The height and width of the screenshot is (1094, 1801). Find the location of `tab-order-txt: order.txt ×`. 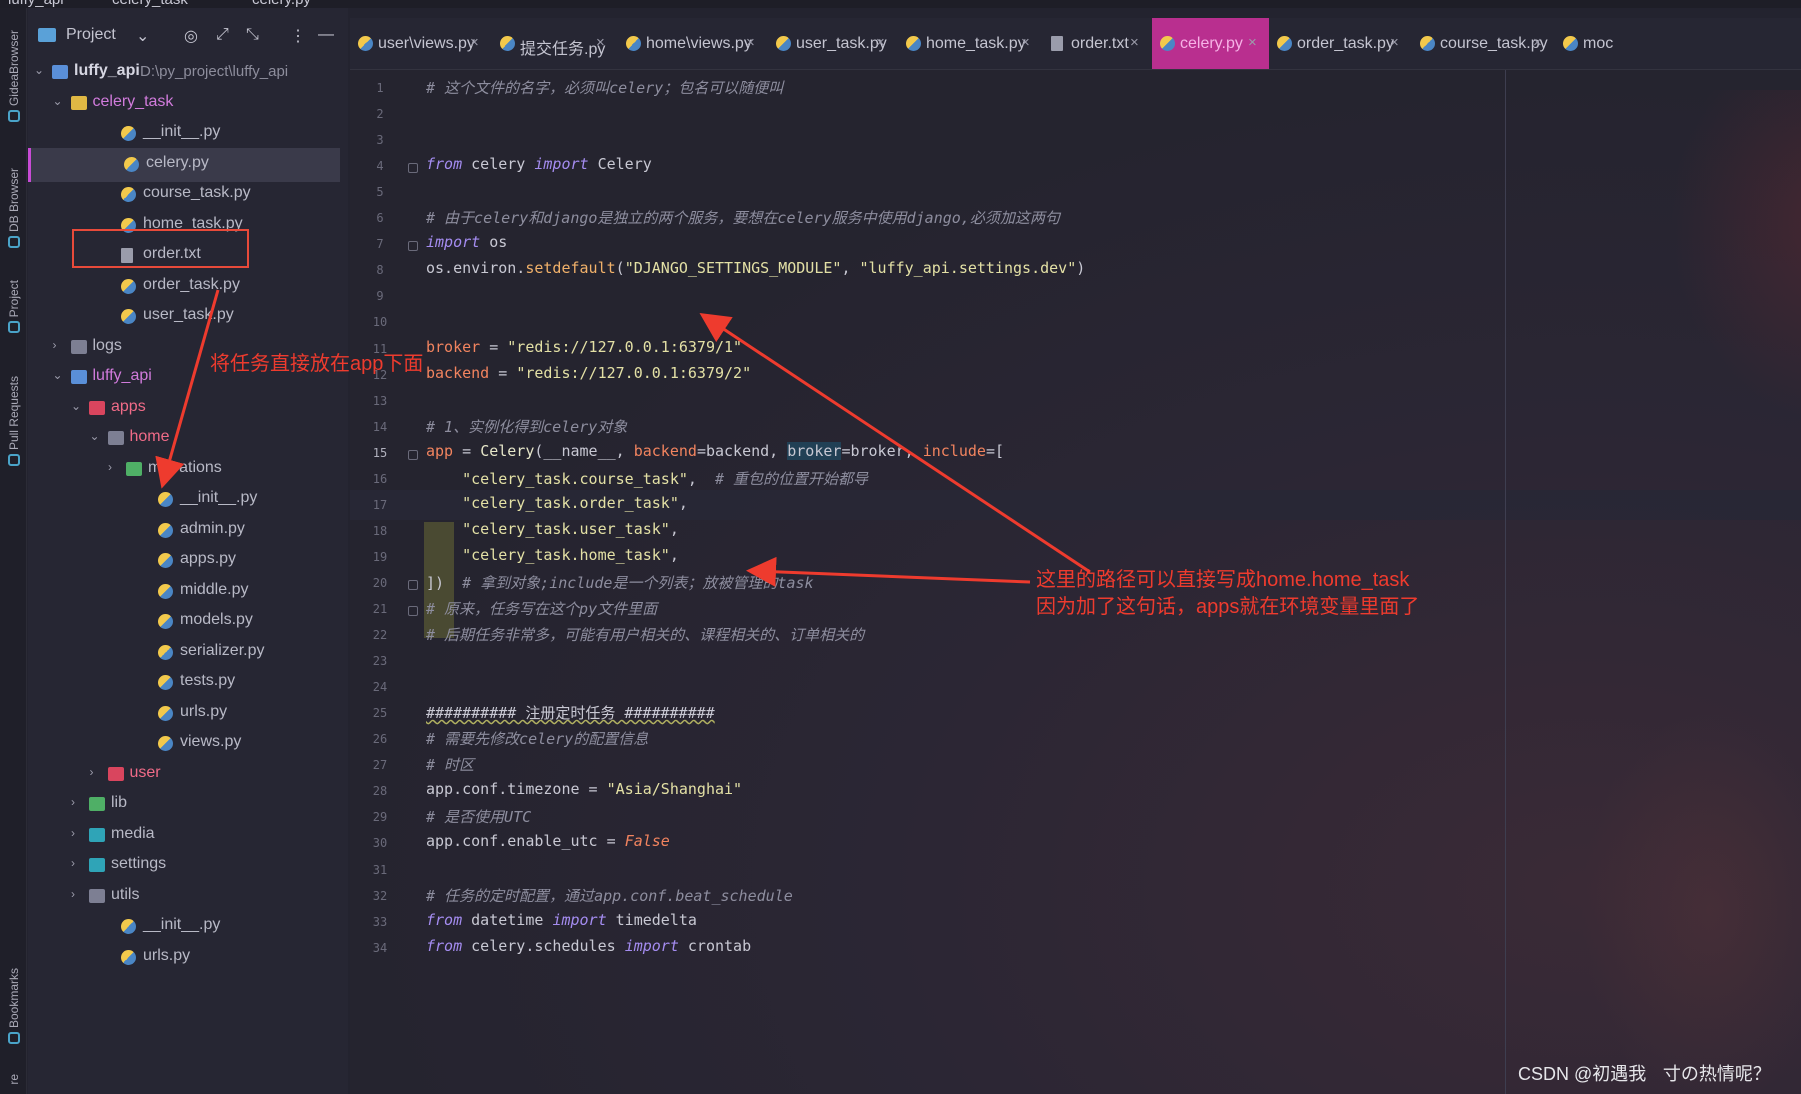

tab-order-txt: order.txt × is located at coordinates (1097, 43).